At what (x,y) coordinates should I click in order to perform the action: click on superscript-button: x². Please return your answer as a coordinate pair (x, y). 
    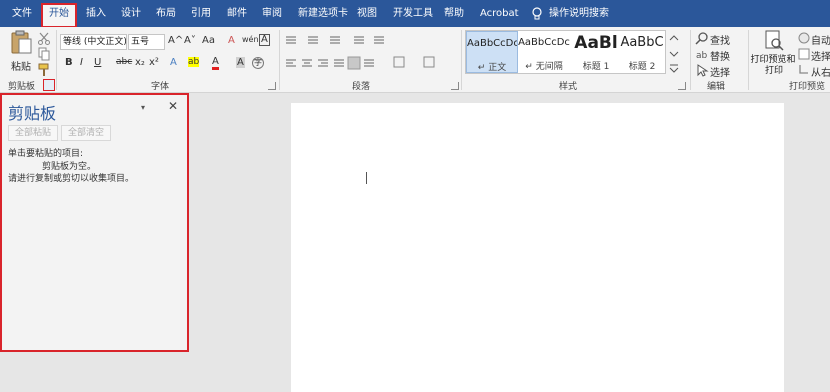
    Looking at the image, I should click on (154, 62).